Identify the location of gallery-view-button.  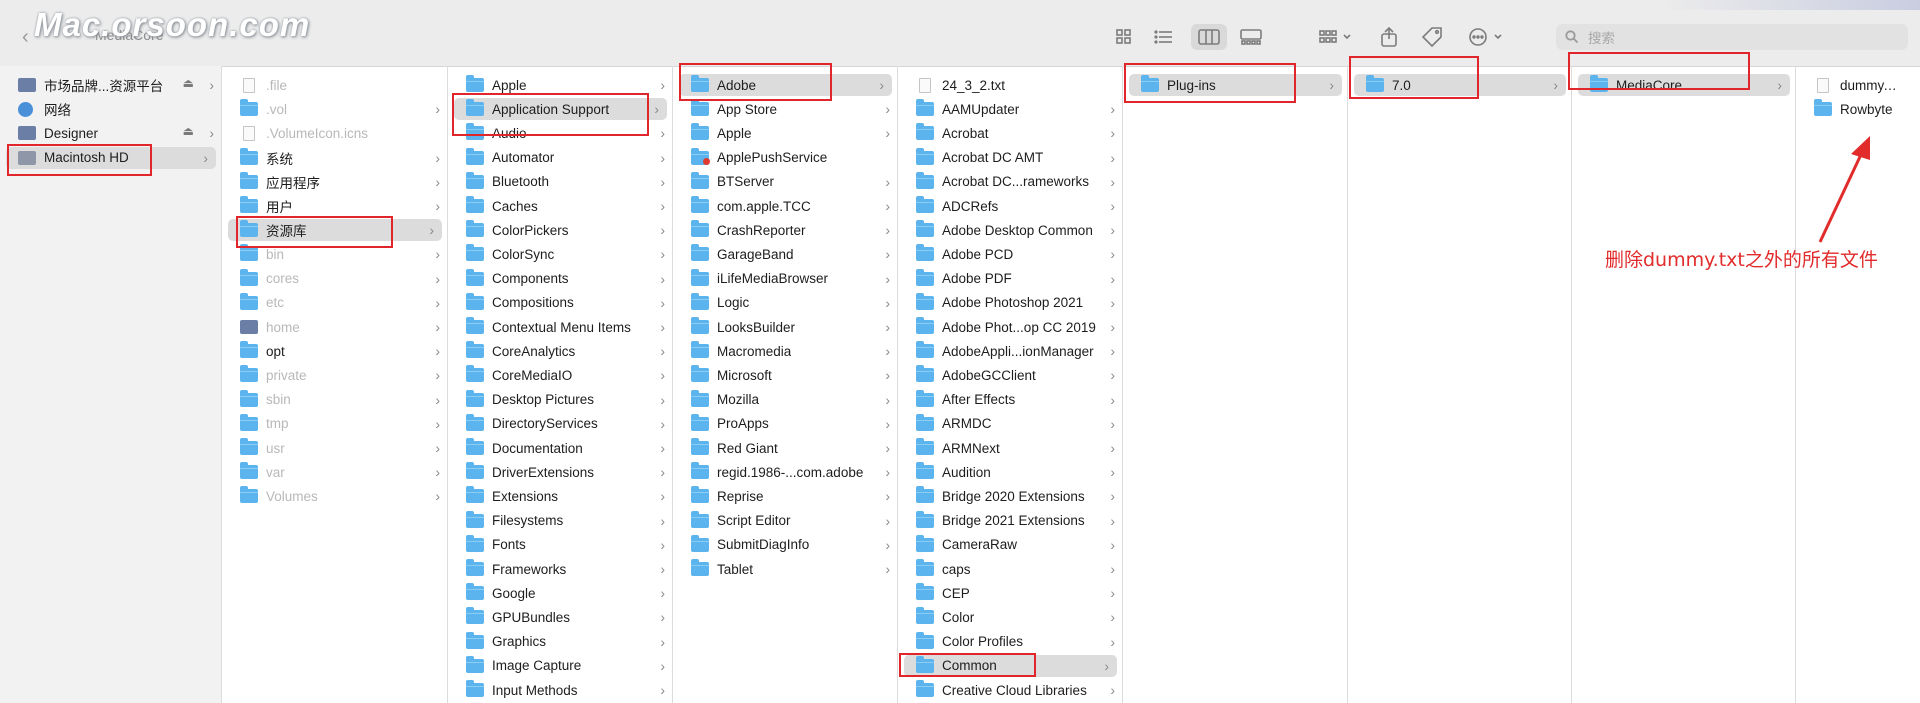
(1251, 37).